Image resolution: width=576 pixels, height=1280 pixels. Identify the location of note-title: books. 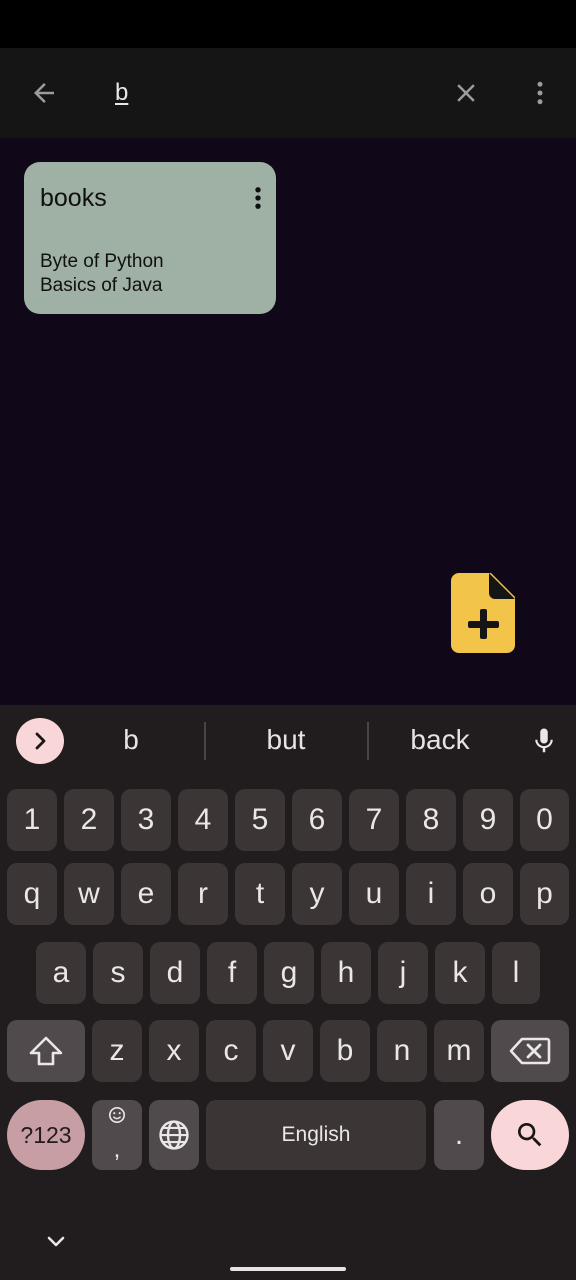
(73, 198).